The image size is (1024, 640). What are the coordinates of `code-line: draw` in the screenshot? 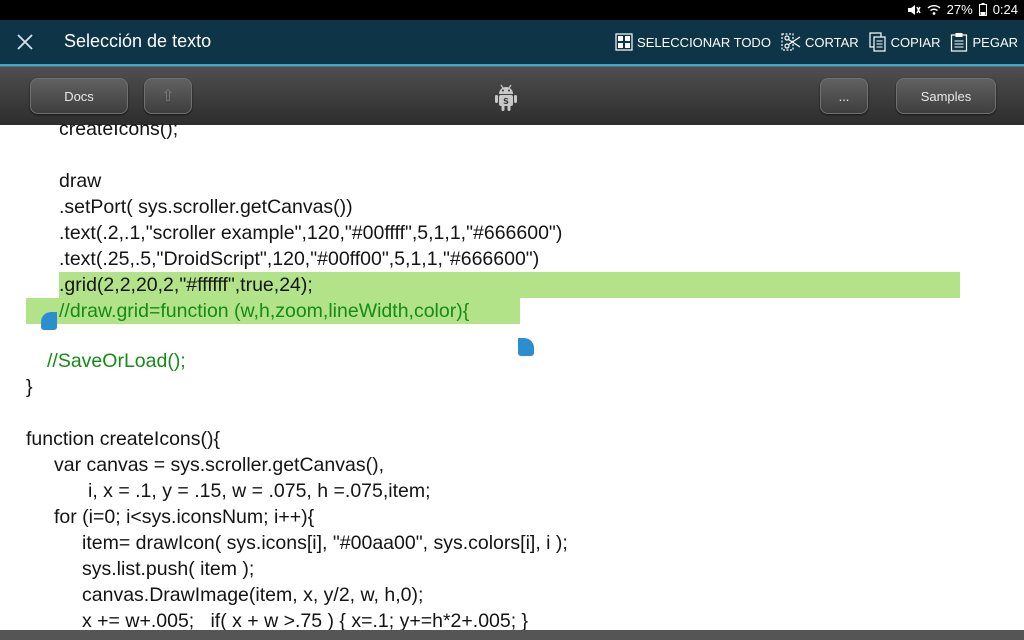 It's located at (80, 181).